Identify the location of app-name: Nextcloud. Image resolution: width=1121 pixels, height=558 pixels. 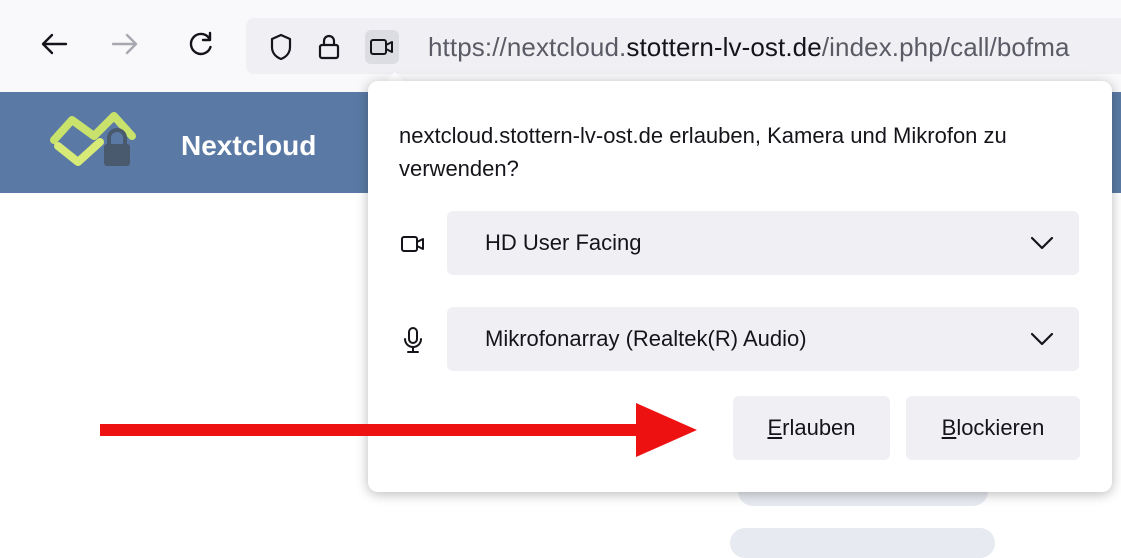
(248, 146).